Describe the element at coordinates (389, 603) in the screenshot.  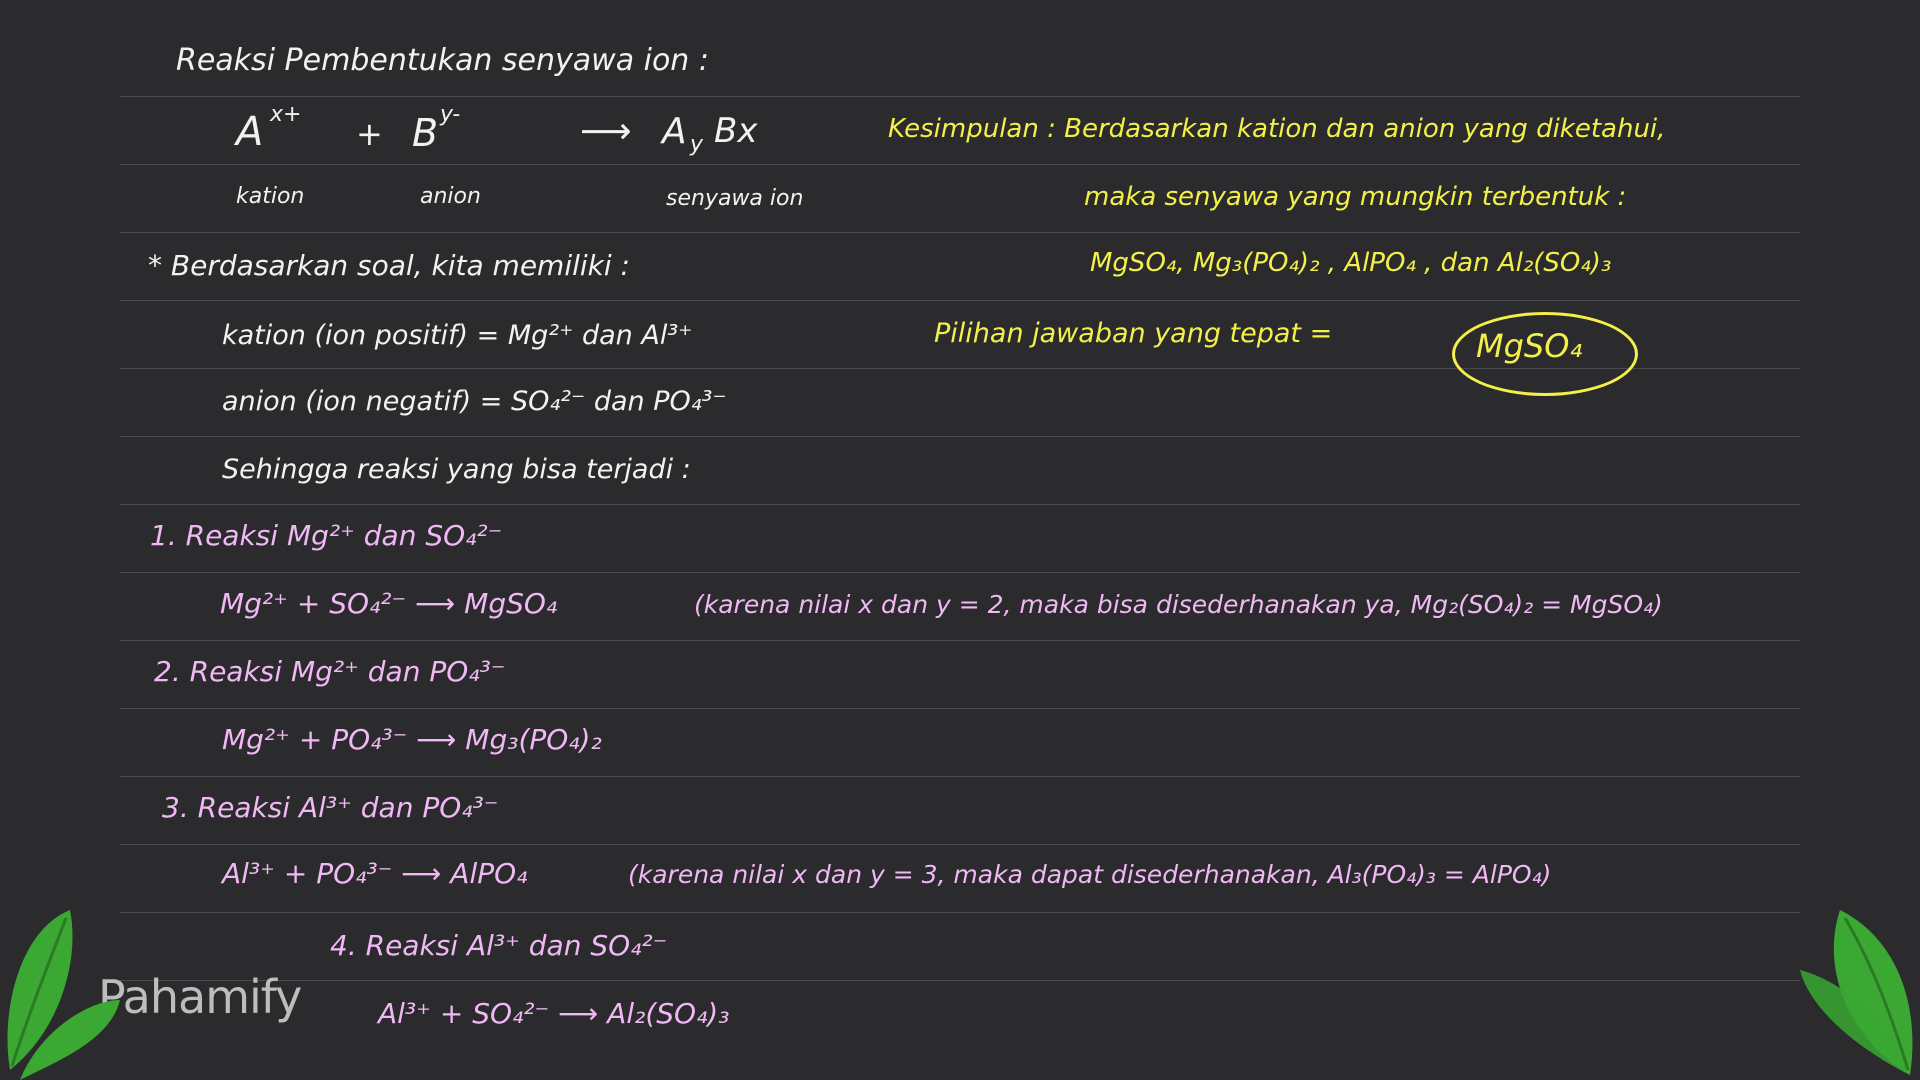
I see `reaction-1-equation: Mg²⁺ + SO₄²⁻ ⟶ MgSO₄` at that location.